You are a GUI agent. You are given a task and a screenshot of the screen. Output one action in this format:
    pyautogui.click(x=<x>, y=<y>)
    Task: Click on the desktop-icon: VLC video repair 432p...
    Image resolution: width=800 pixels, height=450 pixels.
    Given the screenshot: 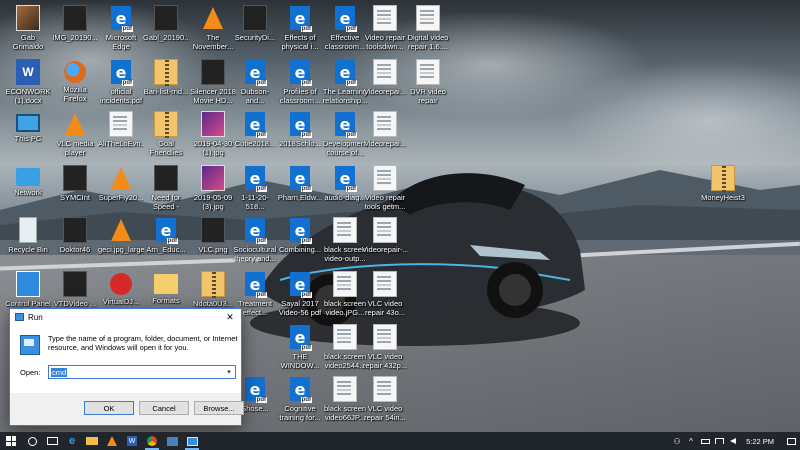 What is the action you would take?
    pyautogui.click(x=385, y=351)
    